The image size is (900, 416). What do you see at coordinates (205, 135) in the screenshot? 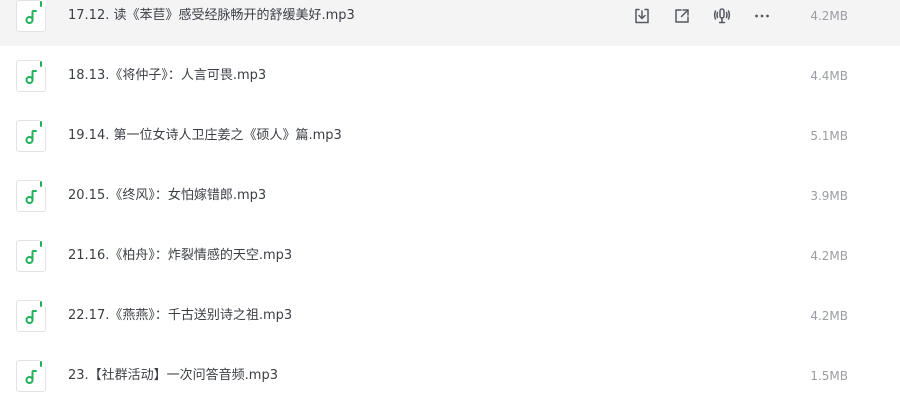
I see `file-name: 19.14. 第一位女诗人卫庄姜之《硕人》篇.mp3` at bounding box center [205, 135].